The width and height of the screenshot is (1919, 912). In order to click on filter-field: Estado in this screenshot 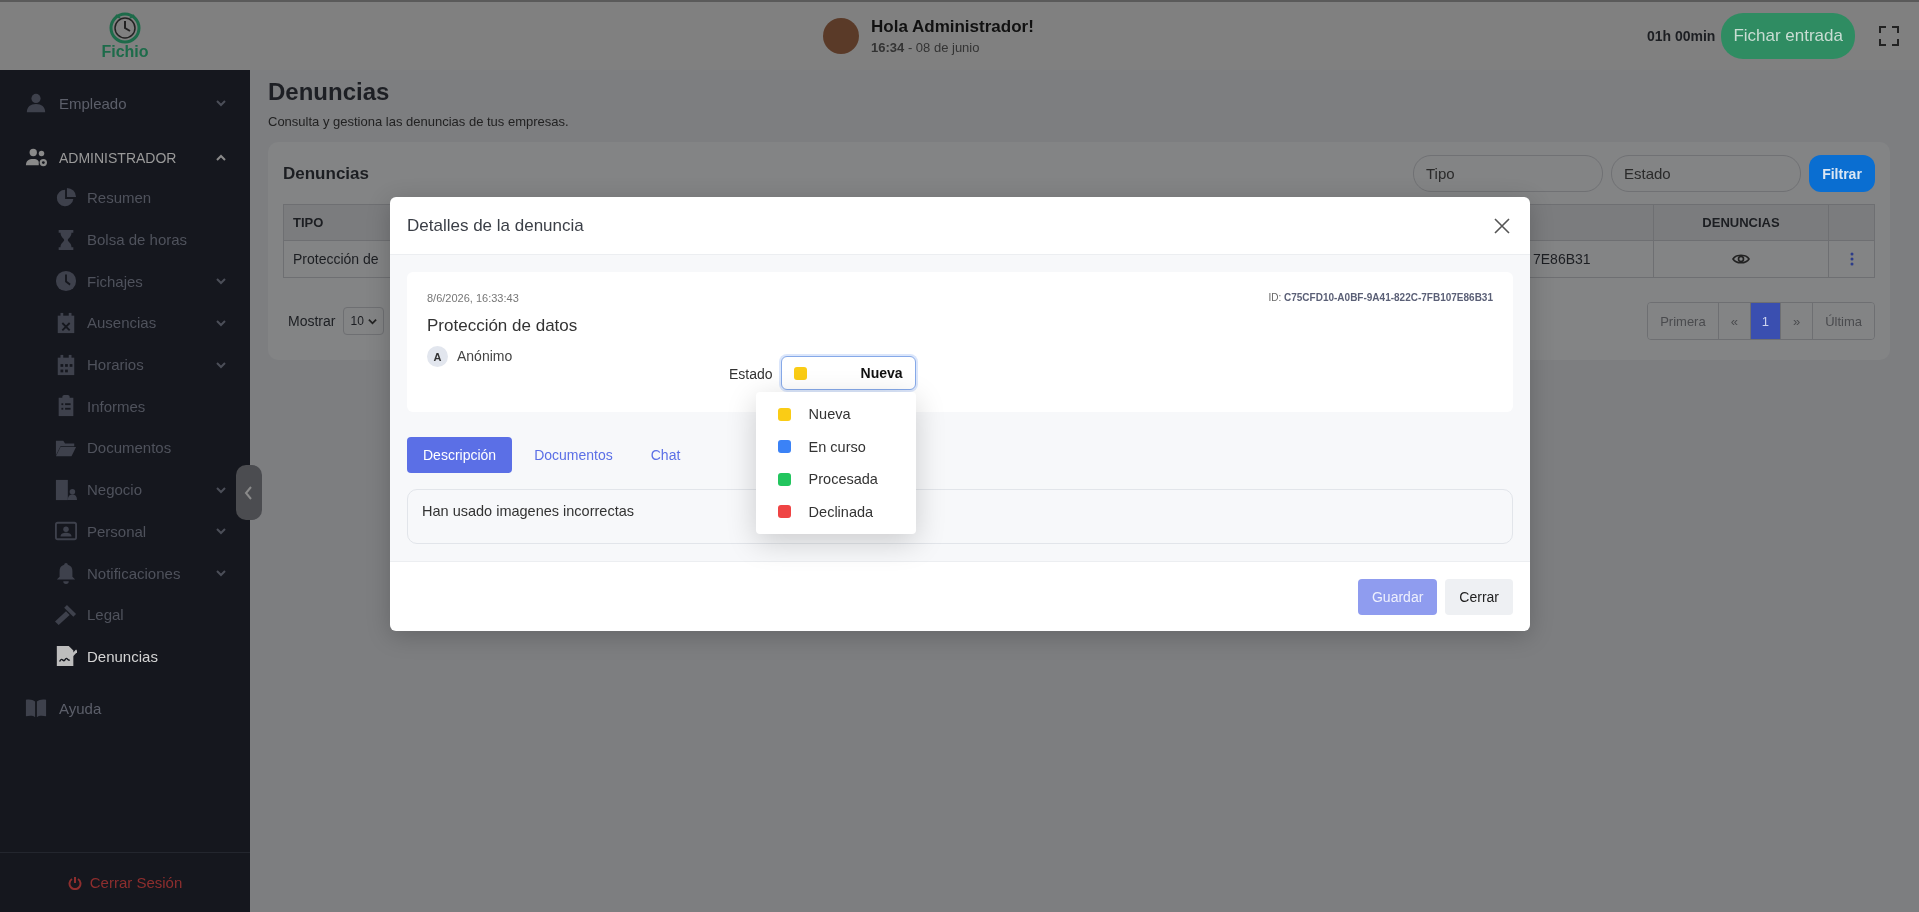, I will do `click(1706, 173)`.